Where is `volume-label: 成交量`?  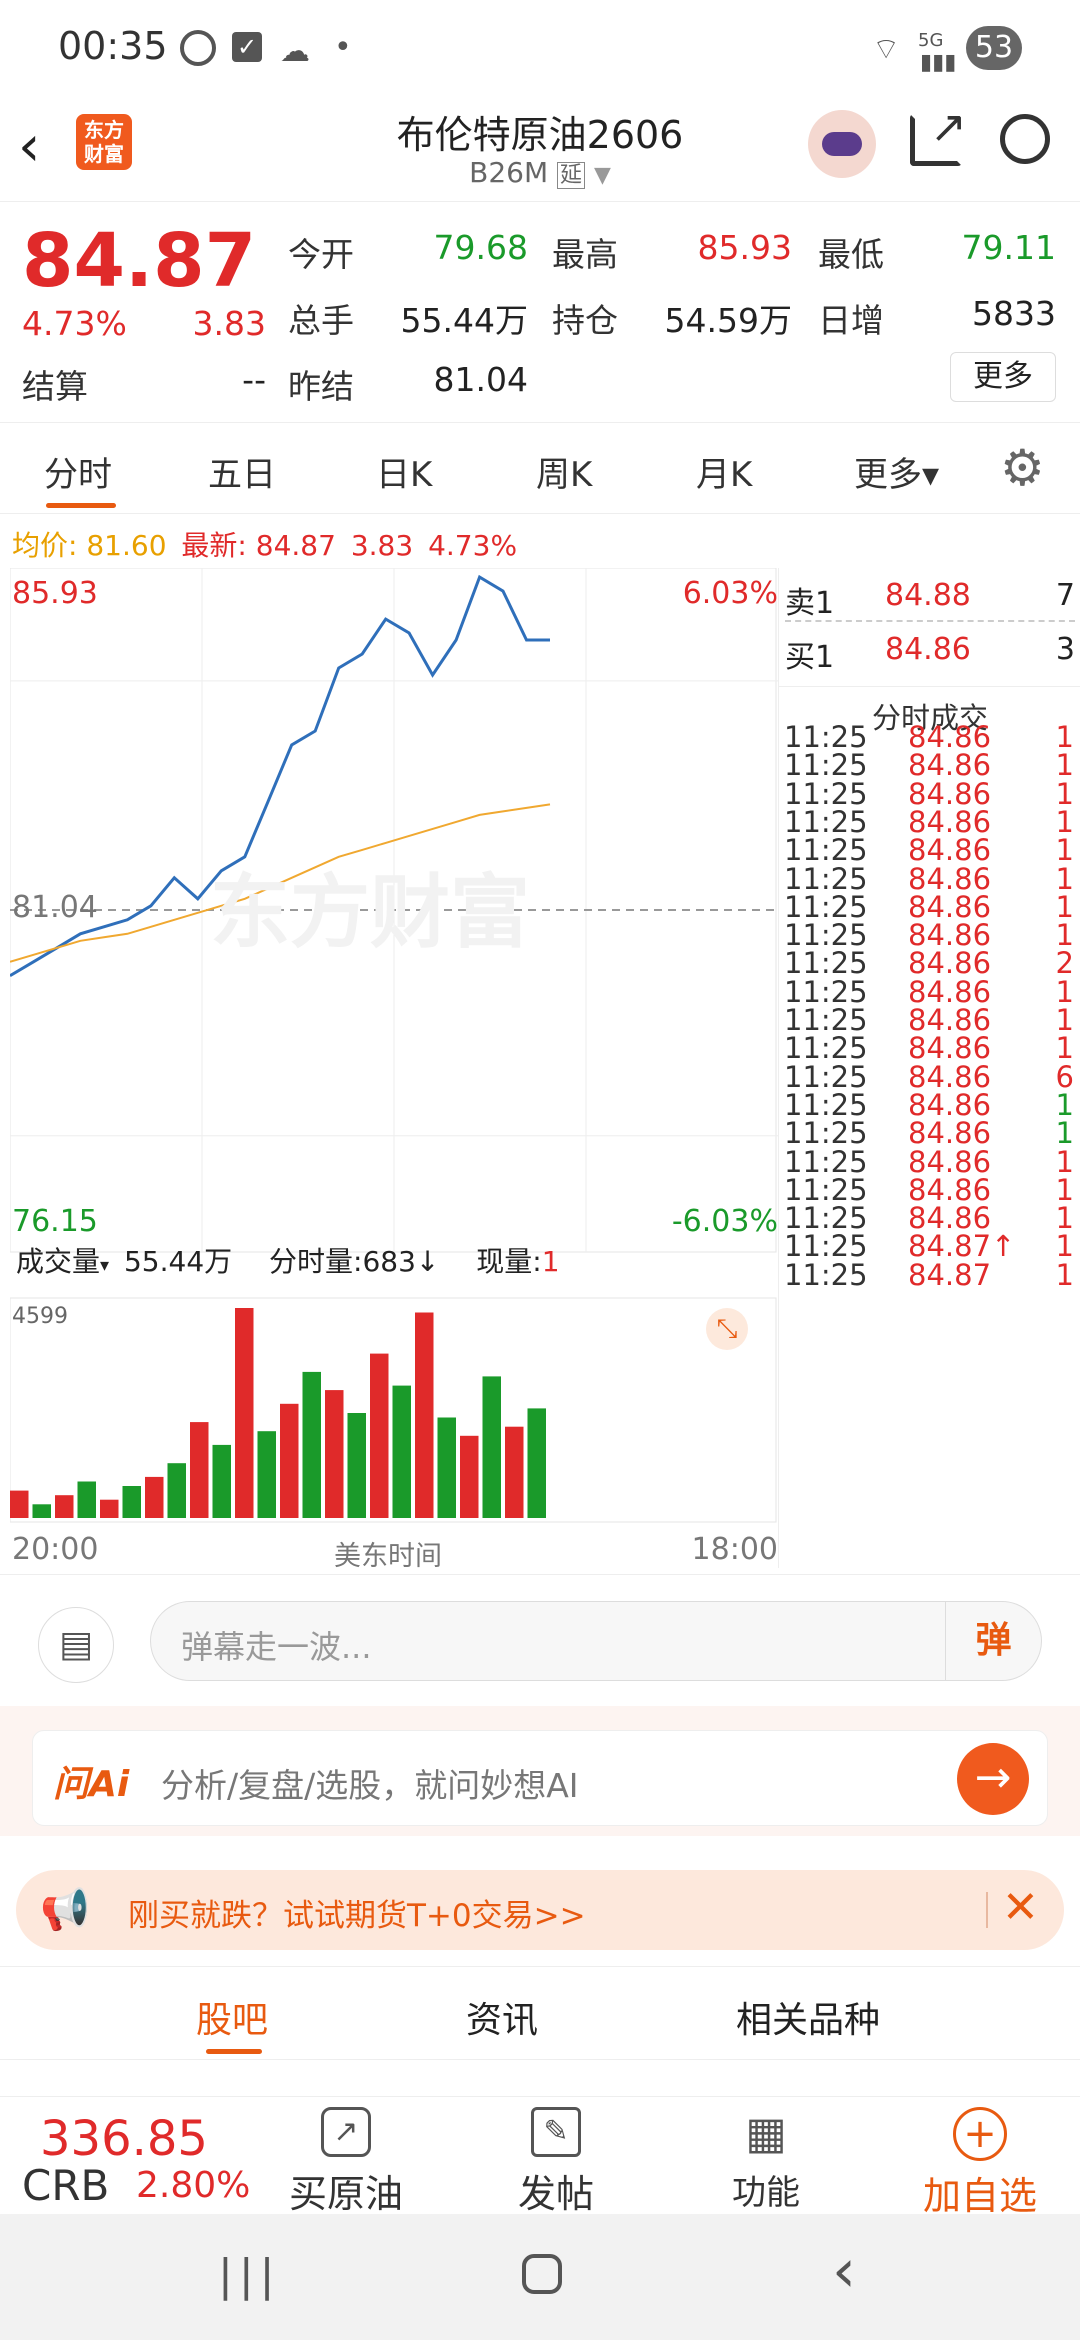 volume-label: 成交量 is located at coordinates (58, 1261).